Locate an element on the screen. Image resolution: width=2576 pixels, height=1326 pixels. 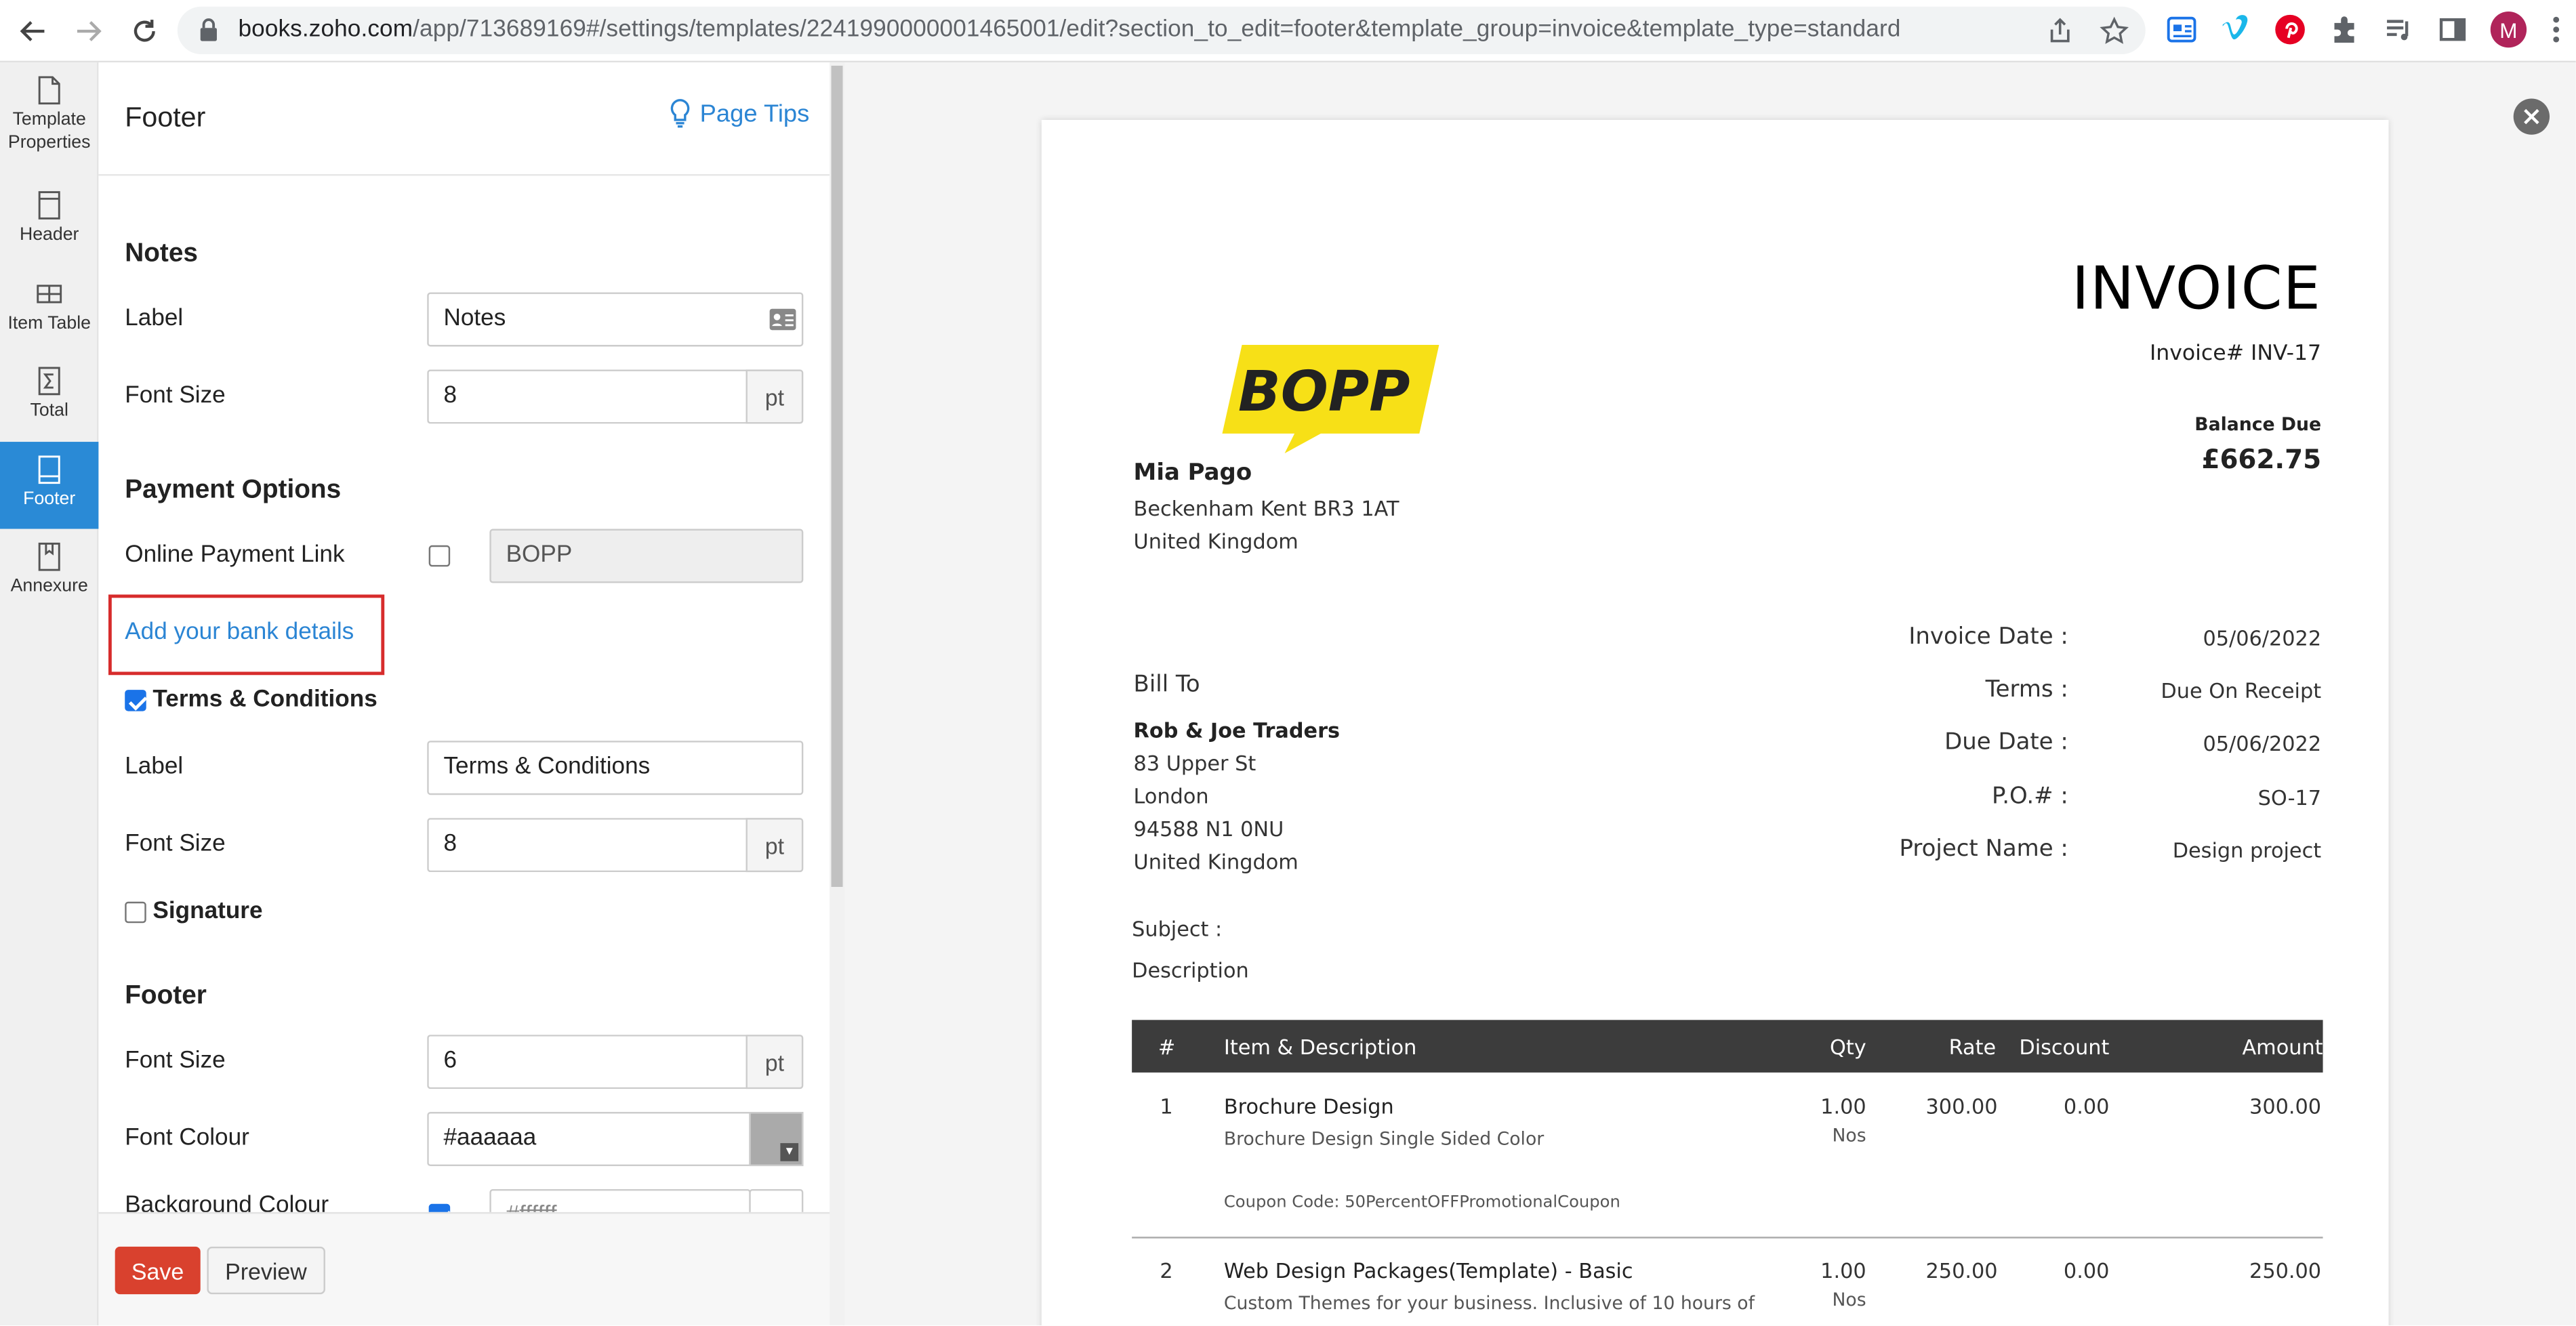
row-divider is located at coordinates (1728, 1238).